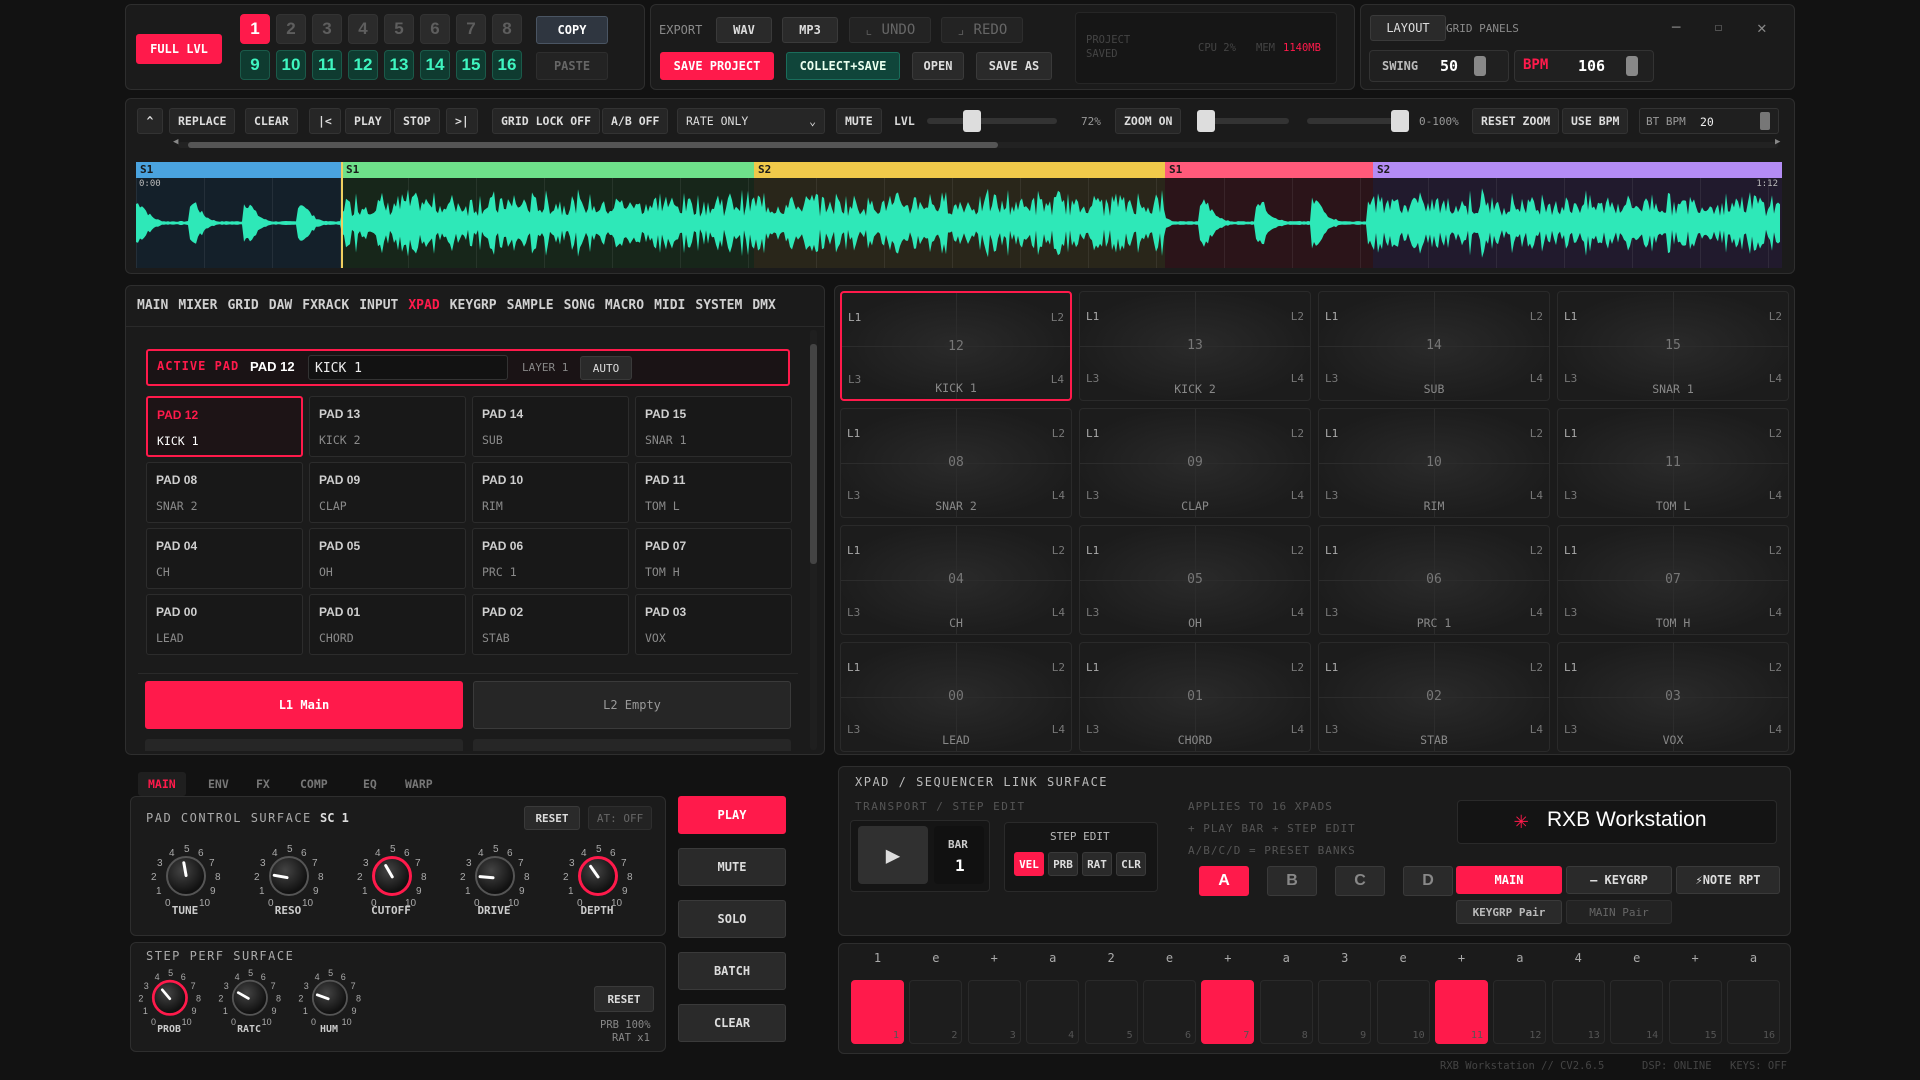 Image resolution: width=1920 pixels, height=1080 pixels. Describe the element at coordinates (635, 121) in the screenshot. I see `ab-button: A/B OFF` at that location.